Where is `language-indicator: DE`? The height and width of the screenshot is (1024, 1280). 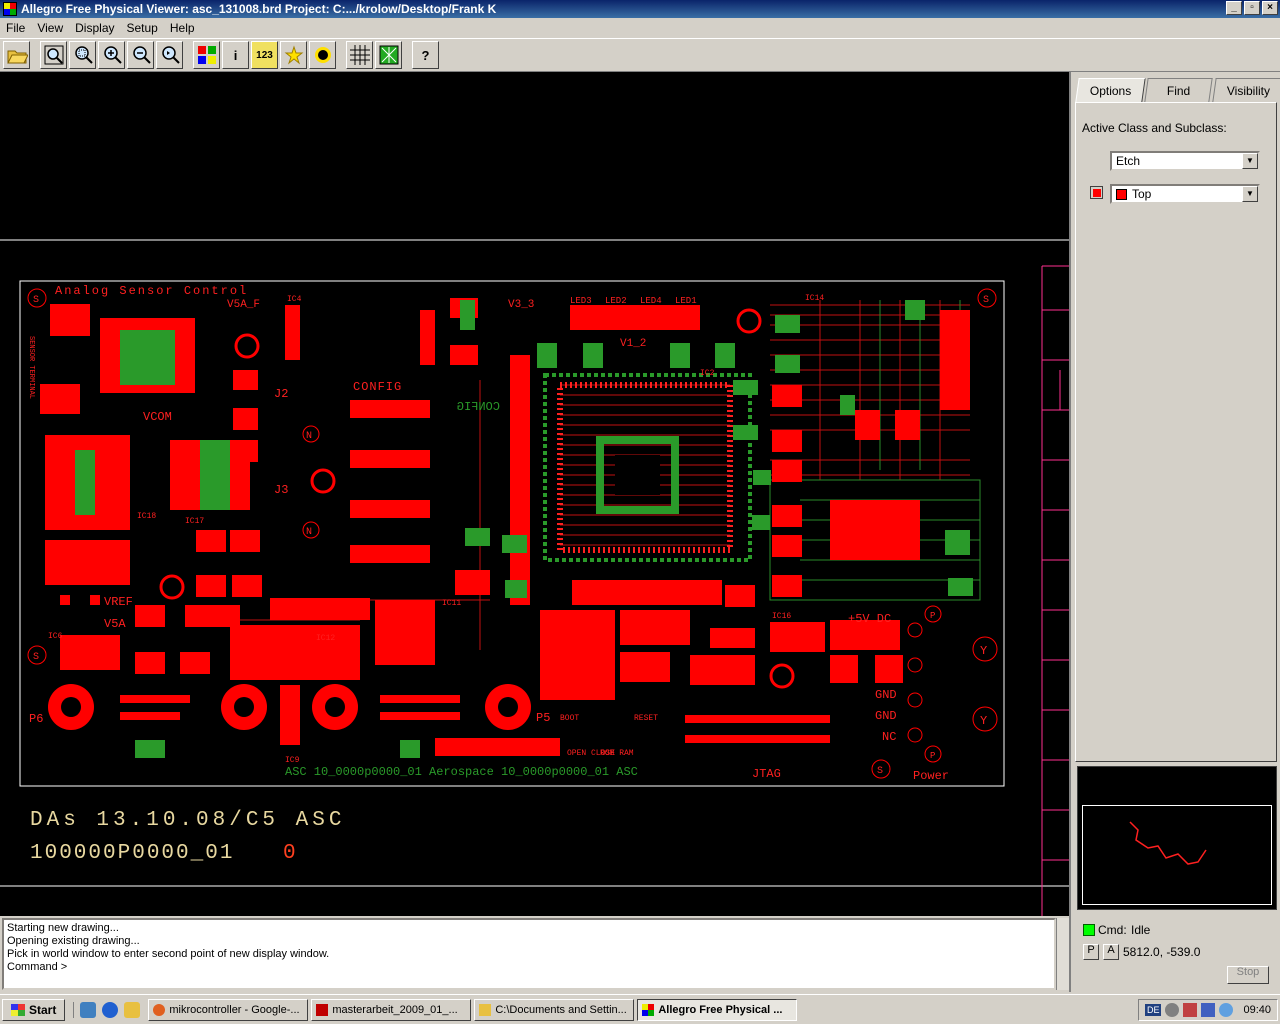 language-indicator: DE is located at coordinates (1153, 1009).